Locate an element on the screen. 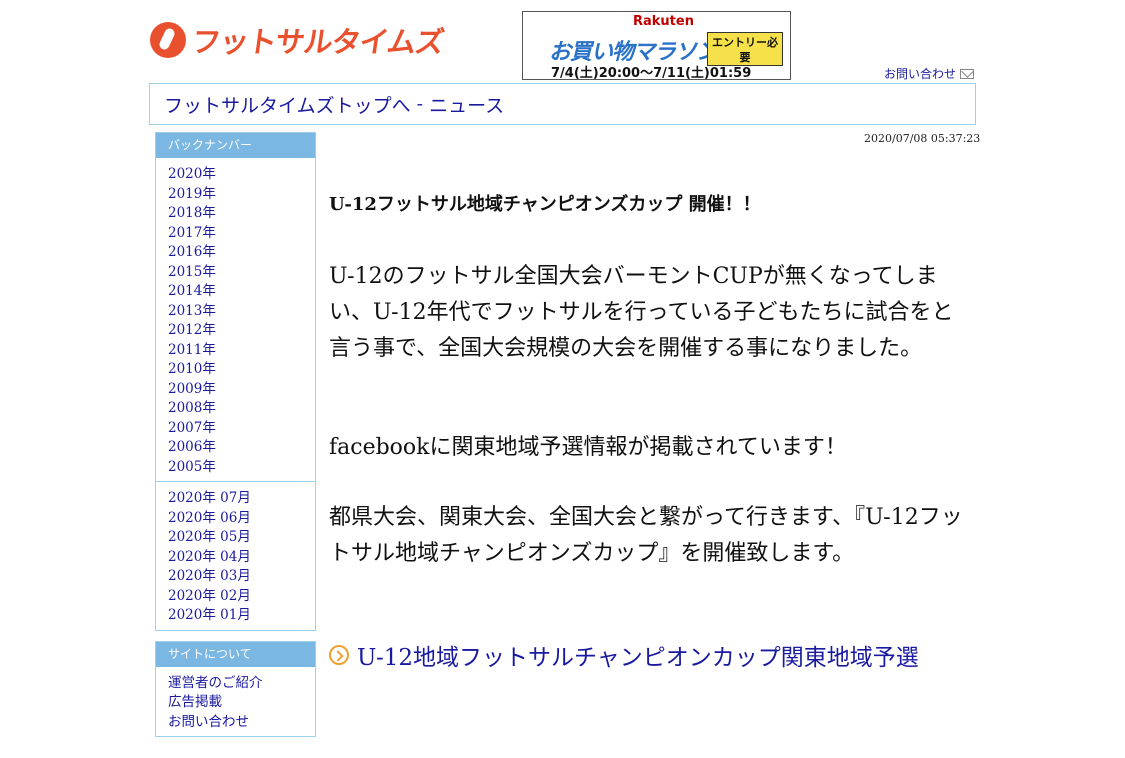  about-box: サイトについて 運営者のご紹介 広告掲載 お問い合わせ is located at coordinates (235, 688).